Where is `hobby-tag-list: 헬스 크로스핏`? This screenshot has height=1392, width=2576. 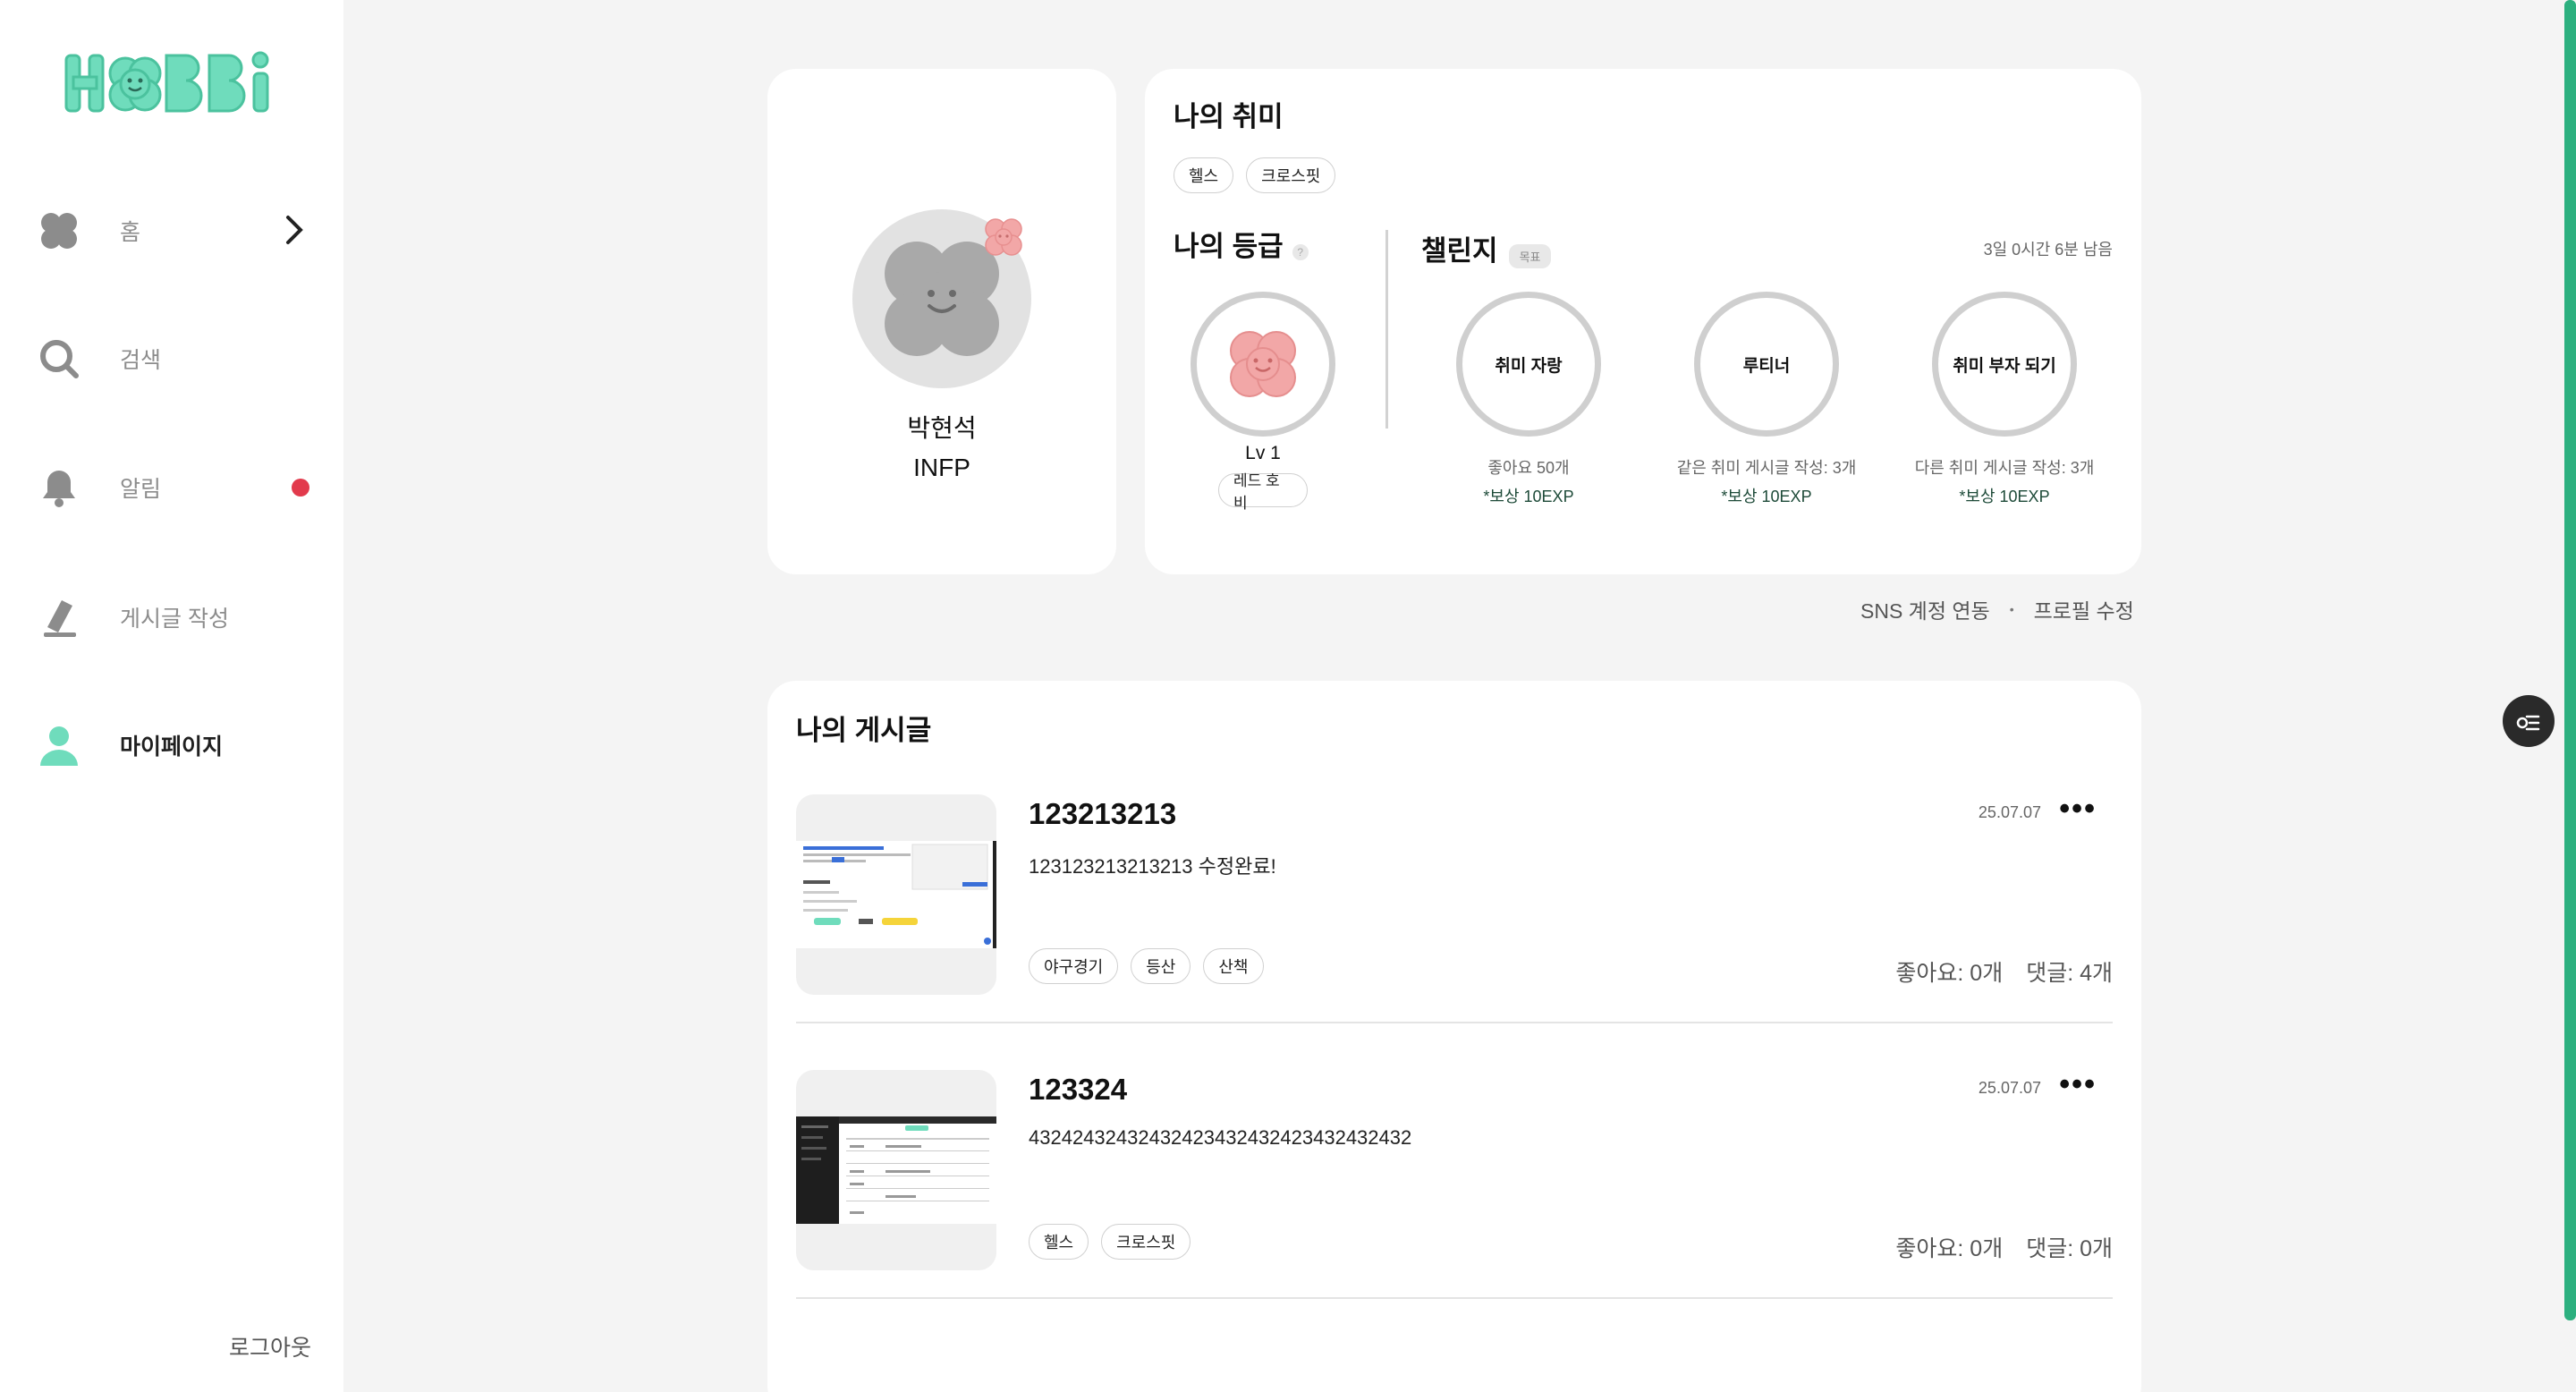
hobby-tag-list: 헬스 크로스핏 is located at coordinates (1261, 175).